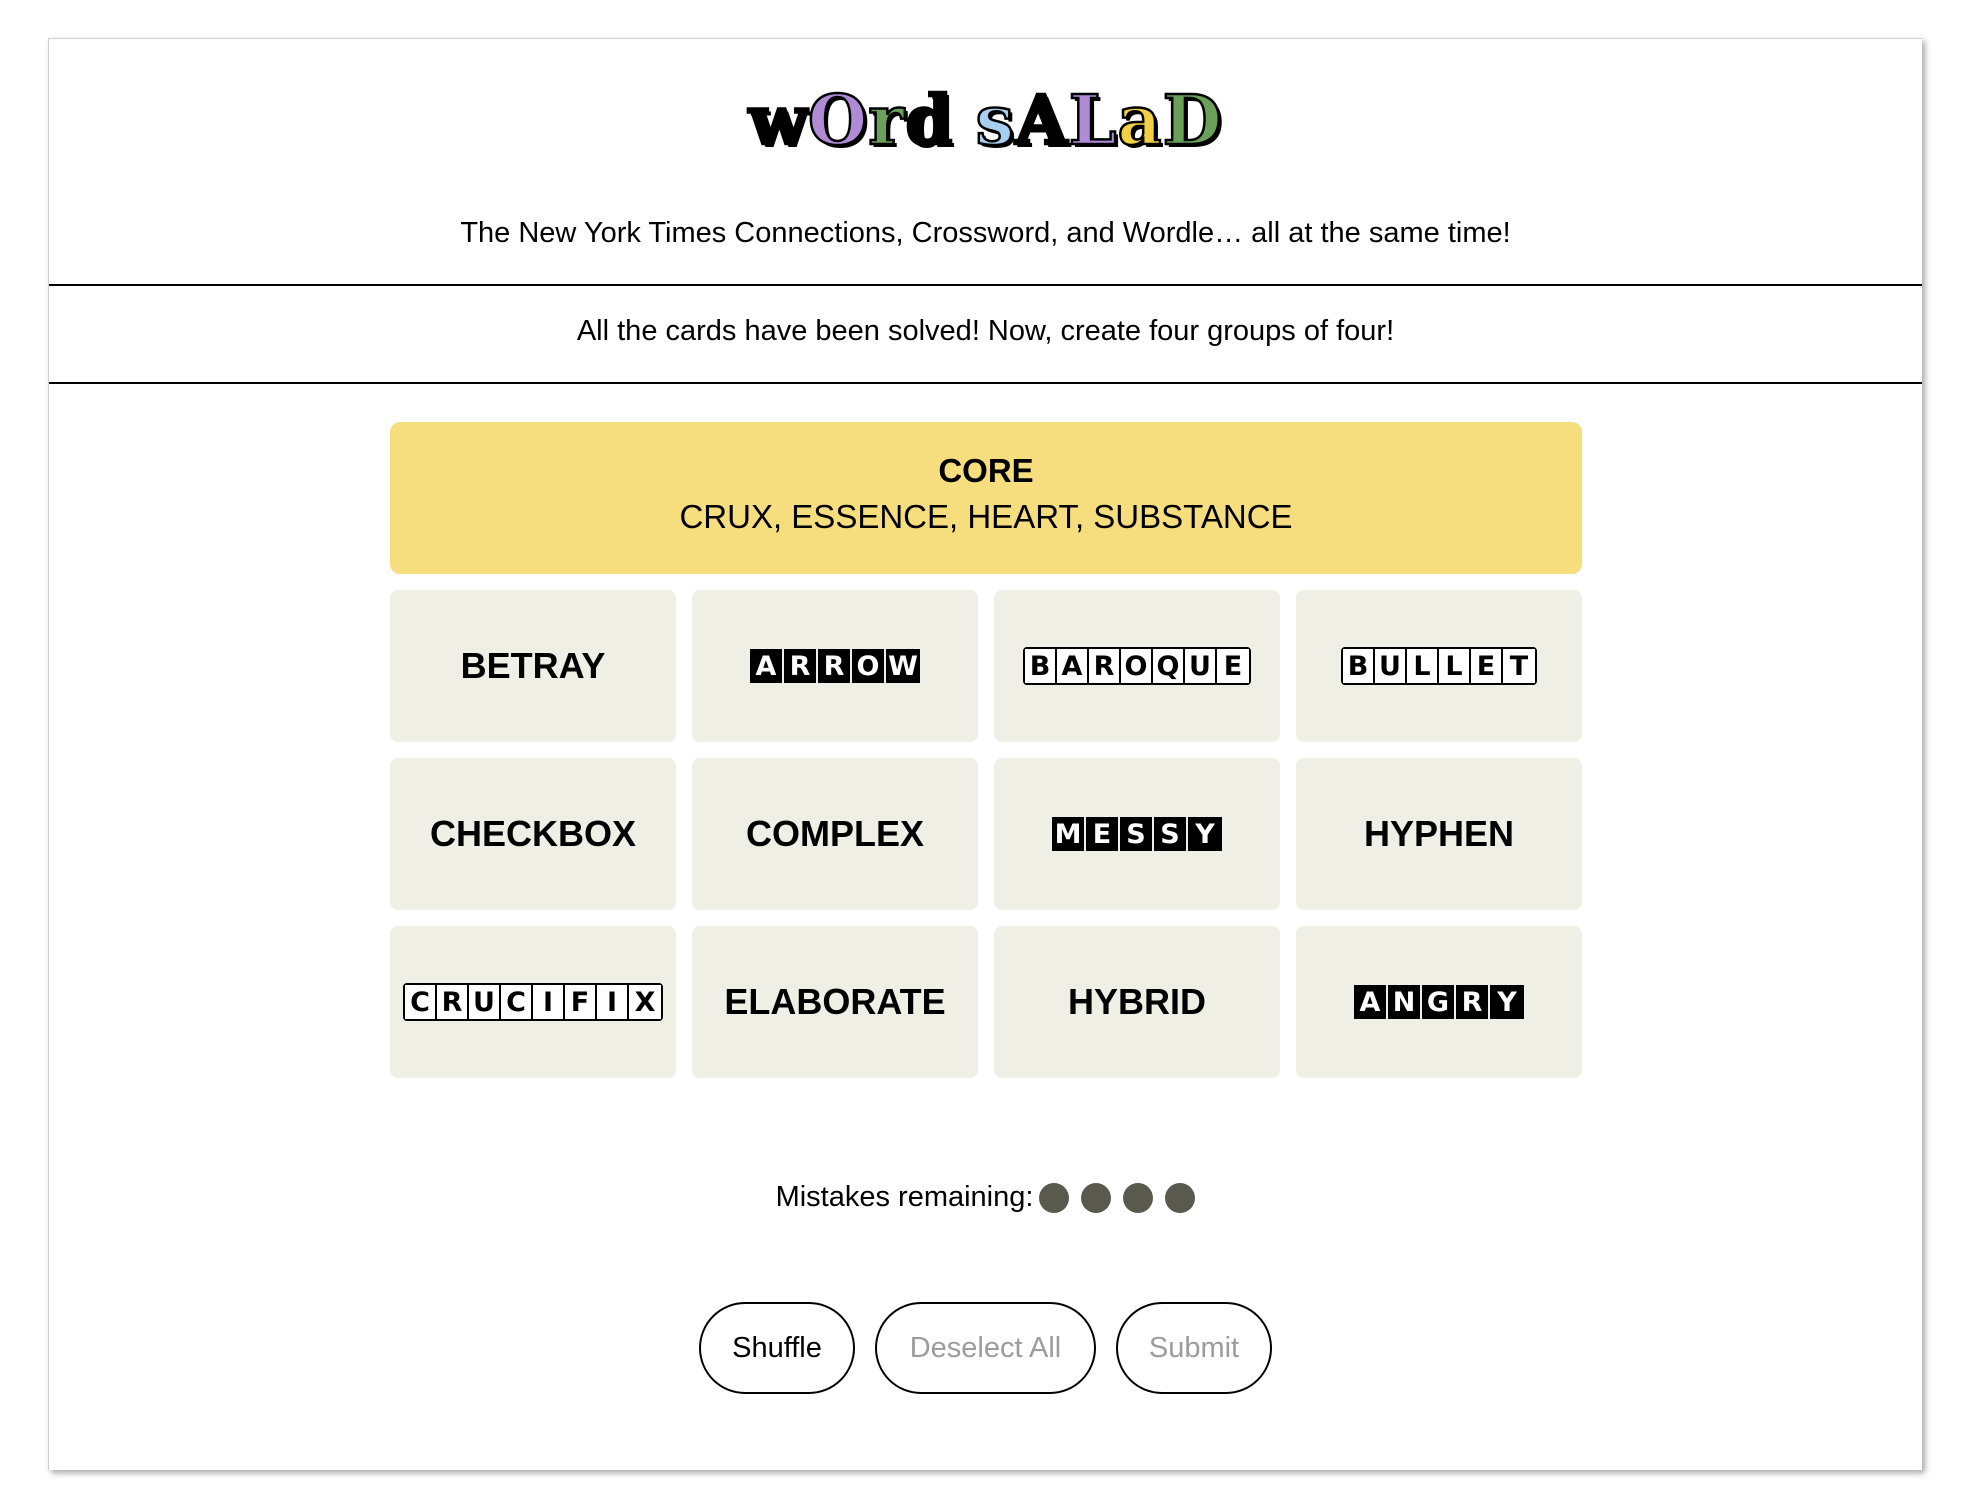 The height and width of the screenshot is (1500, 1964). Describe the element at coordinates (1194, 1348) in the screenshot. I see `submit-button: Submit` at that location.